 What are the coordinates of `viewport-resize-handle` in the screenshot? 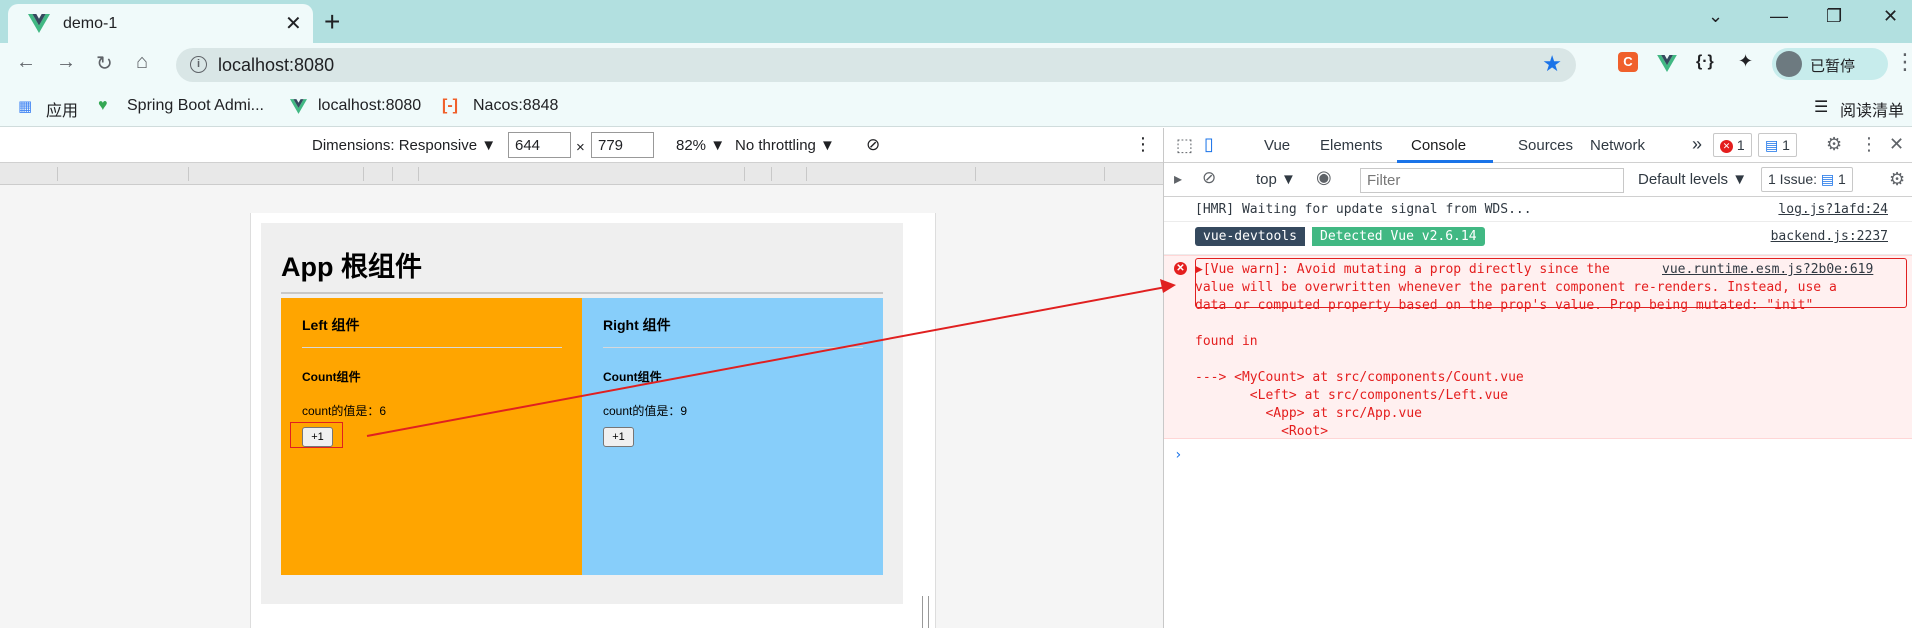 It's located at (925, 612).